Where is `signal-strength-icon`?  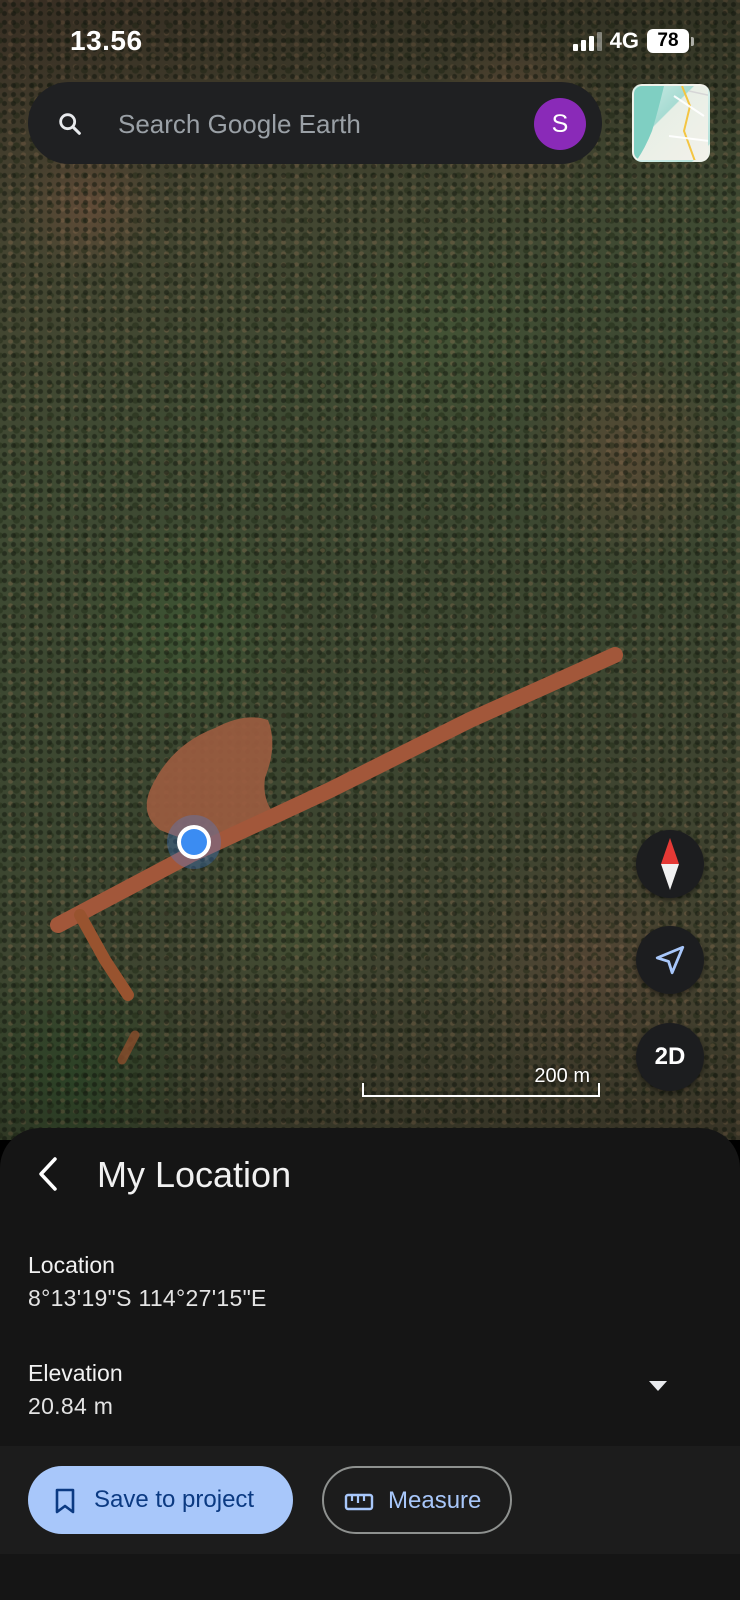
signal-strength-icon is located at coordinates (587, 41).